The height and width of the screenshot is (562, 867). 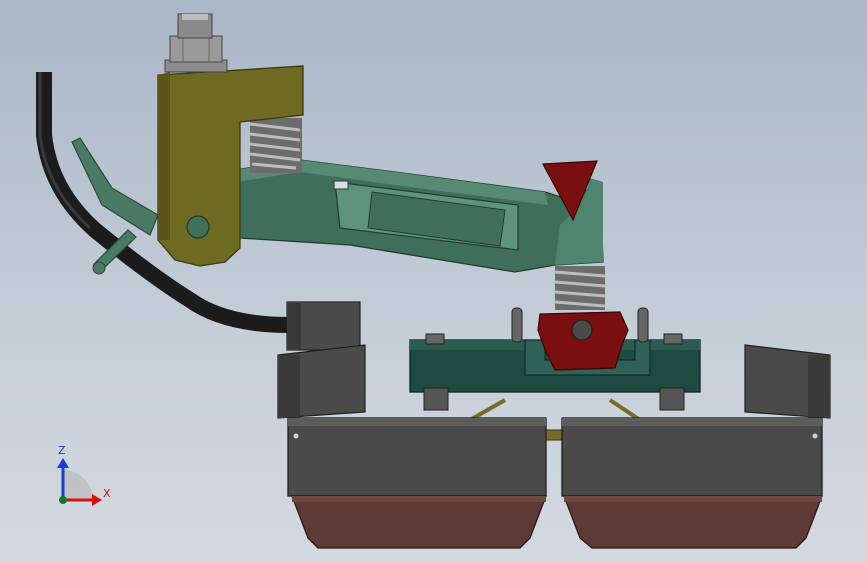 What do you see at coordinates (672, 399) in the screenshot?
I see `frame-foot-right` at bounding box center [672, 399].